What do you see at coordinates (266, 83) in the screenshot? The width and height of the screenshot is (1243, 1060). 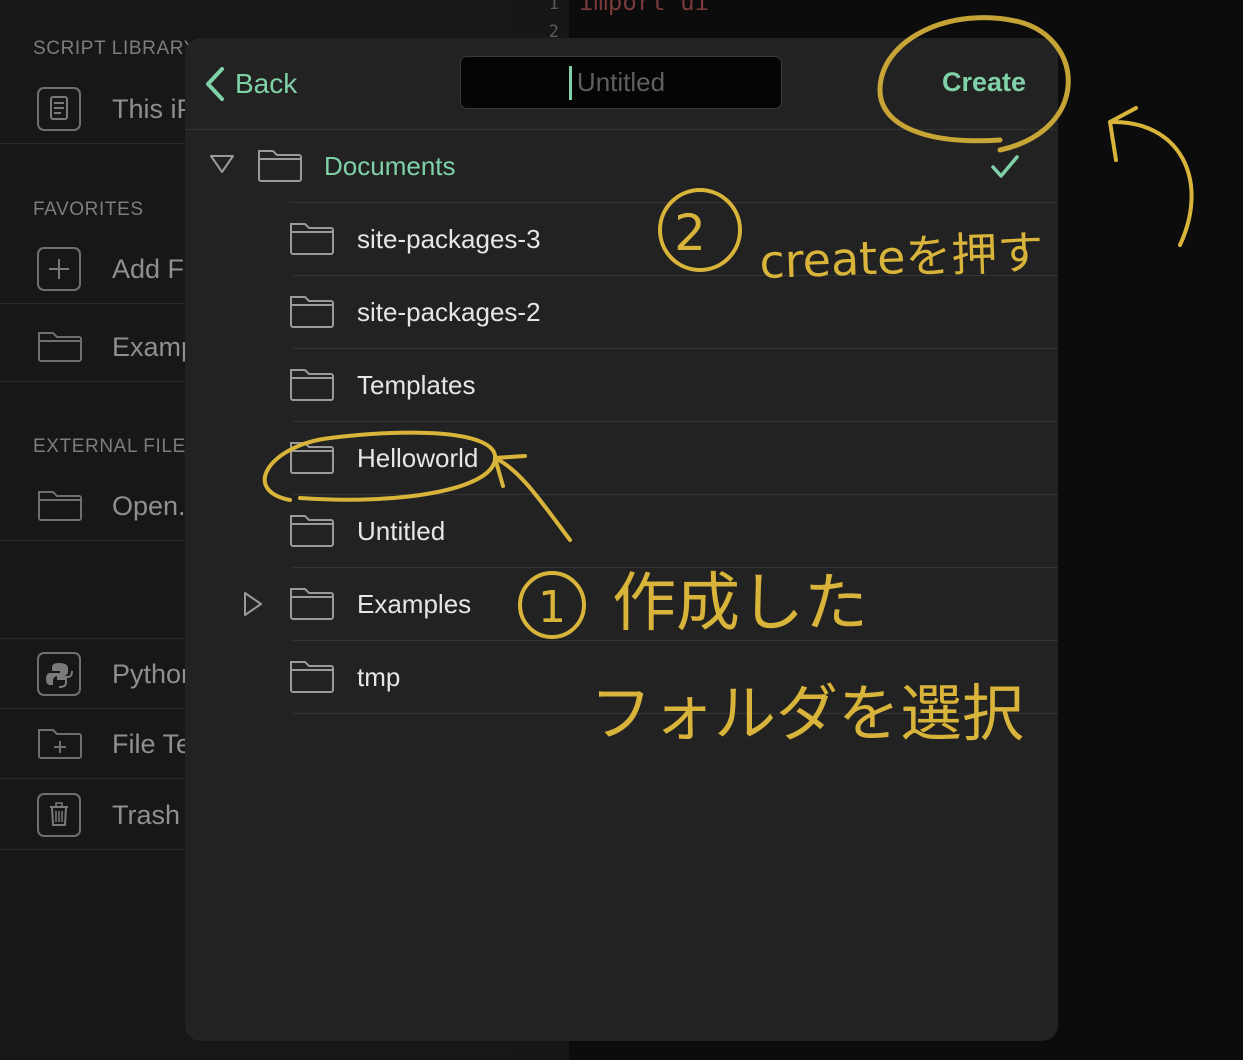 I see `back-button-label: Back` at bounding box center [266, 83].